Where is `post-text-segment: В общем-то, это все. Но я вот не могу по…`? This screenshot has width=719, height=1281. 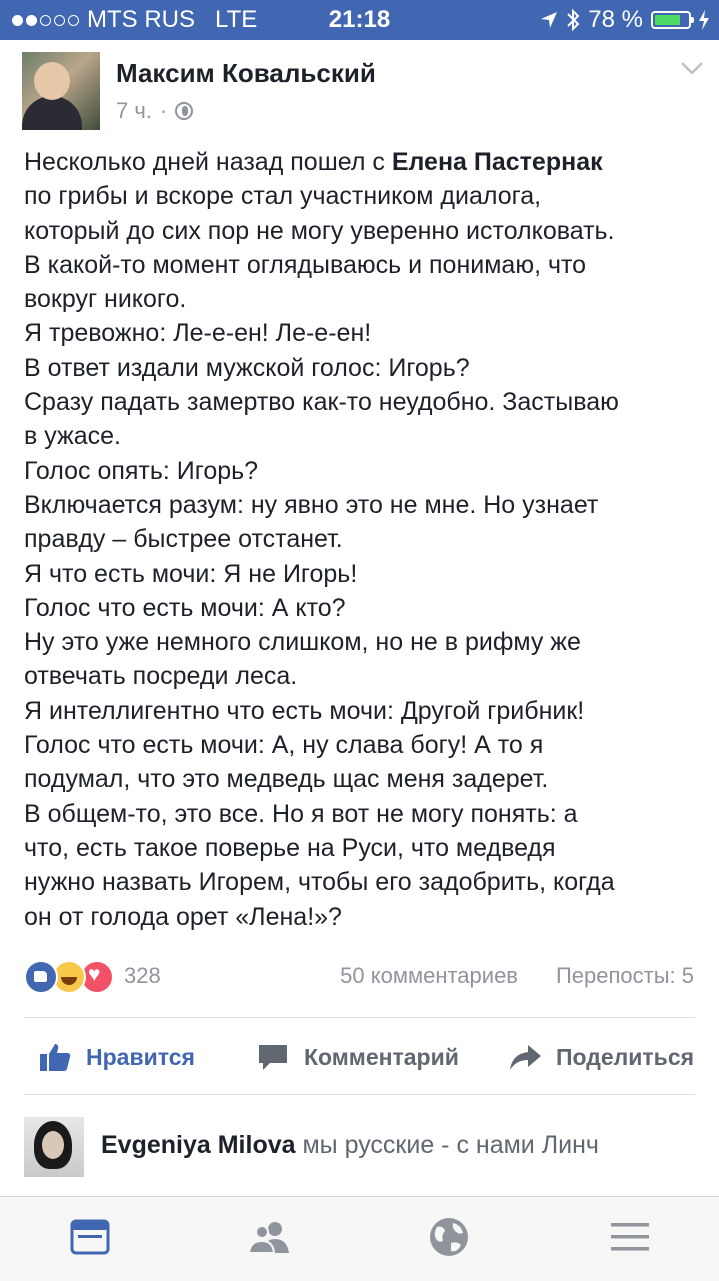 post-text-segment: В общем-то, это все. Но я вот не могу по… is located at coordinates (301, 813).